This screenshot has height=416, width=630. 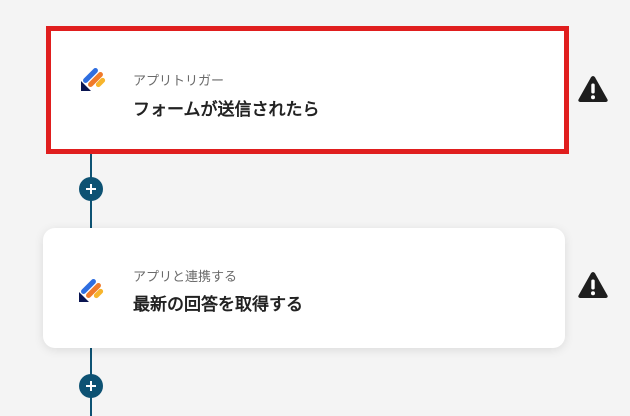 I want to click on step-title: フォームが送信されたら, so click(x=226, y=110).